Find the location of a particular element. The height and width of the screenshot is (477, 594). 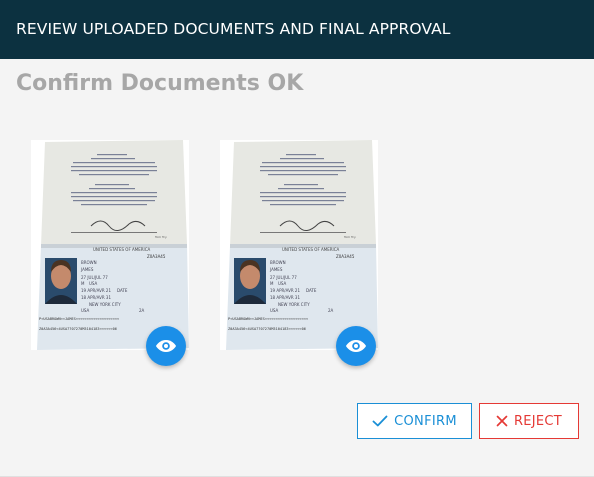

confirm-button: CONFIRM is located at coordinates (414, 421).